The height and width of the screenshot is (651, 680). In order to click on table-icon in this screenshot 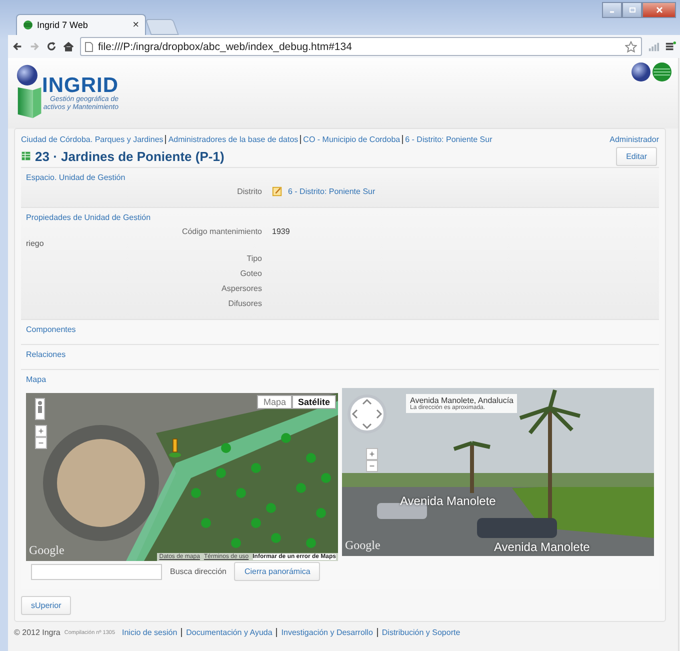, I will do `click(26, 156)`.